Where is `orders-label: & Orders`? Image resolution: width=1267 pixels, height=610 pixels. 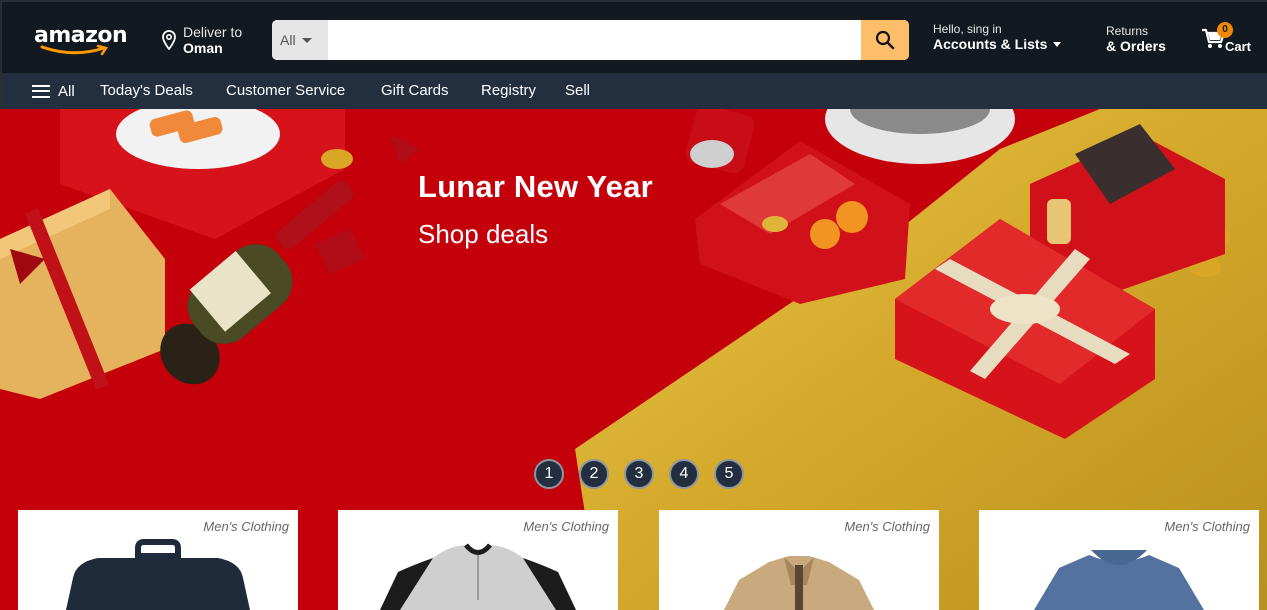
orders-label: & Orders is located at coordinates (1136, 46).